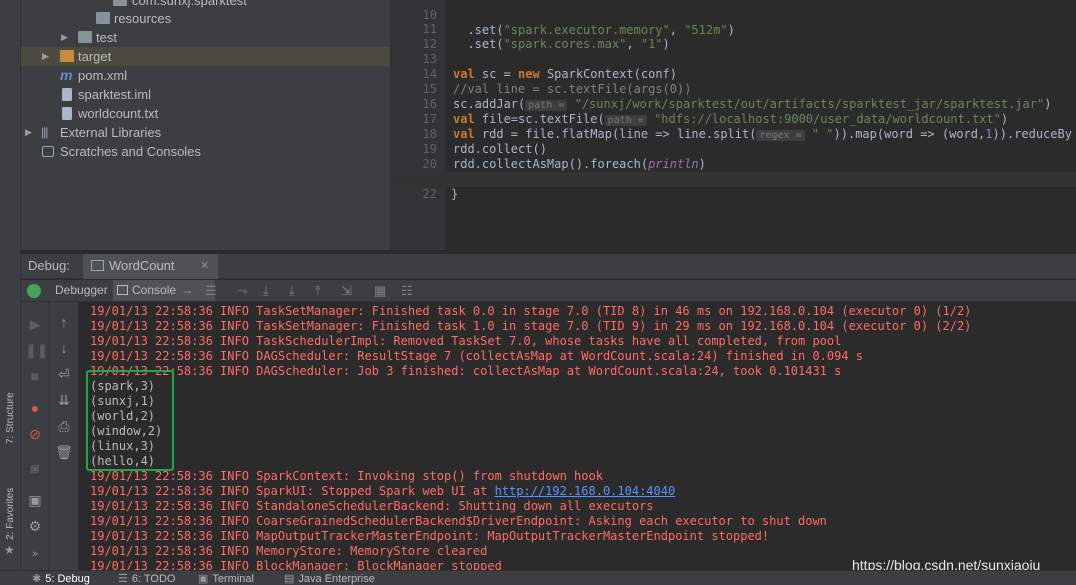 This screenshot has height=585, width=1076. I want to click on tree-item-label: target, so click(95, 56).